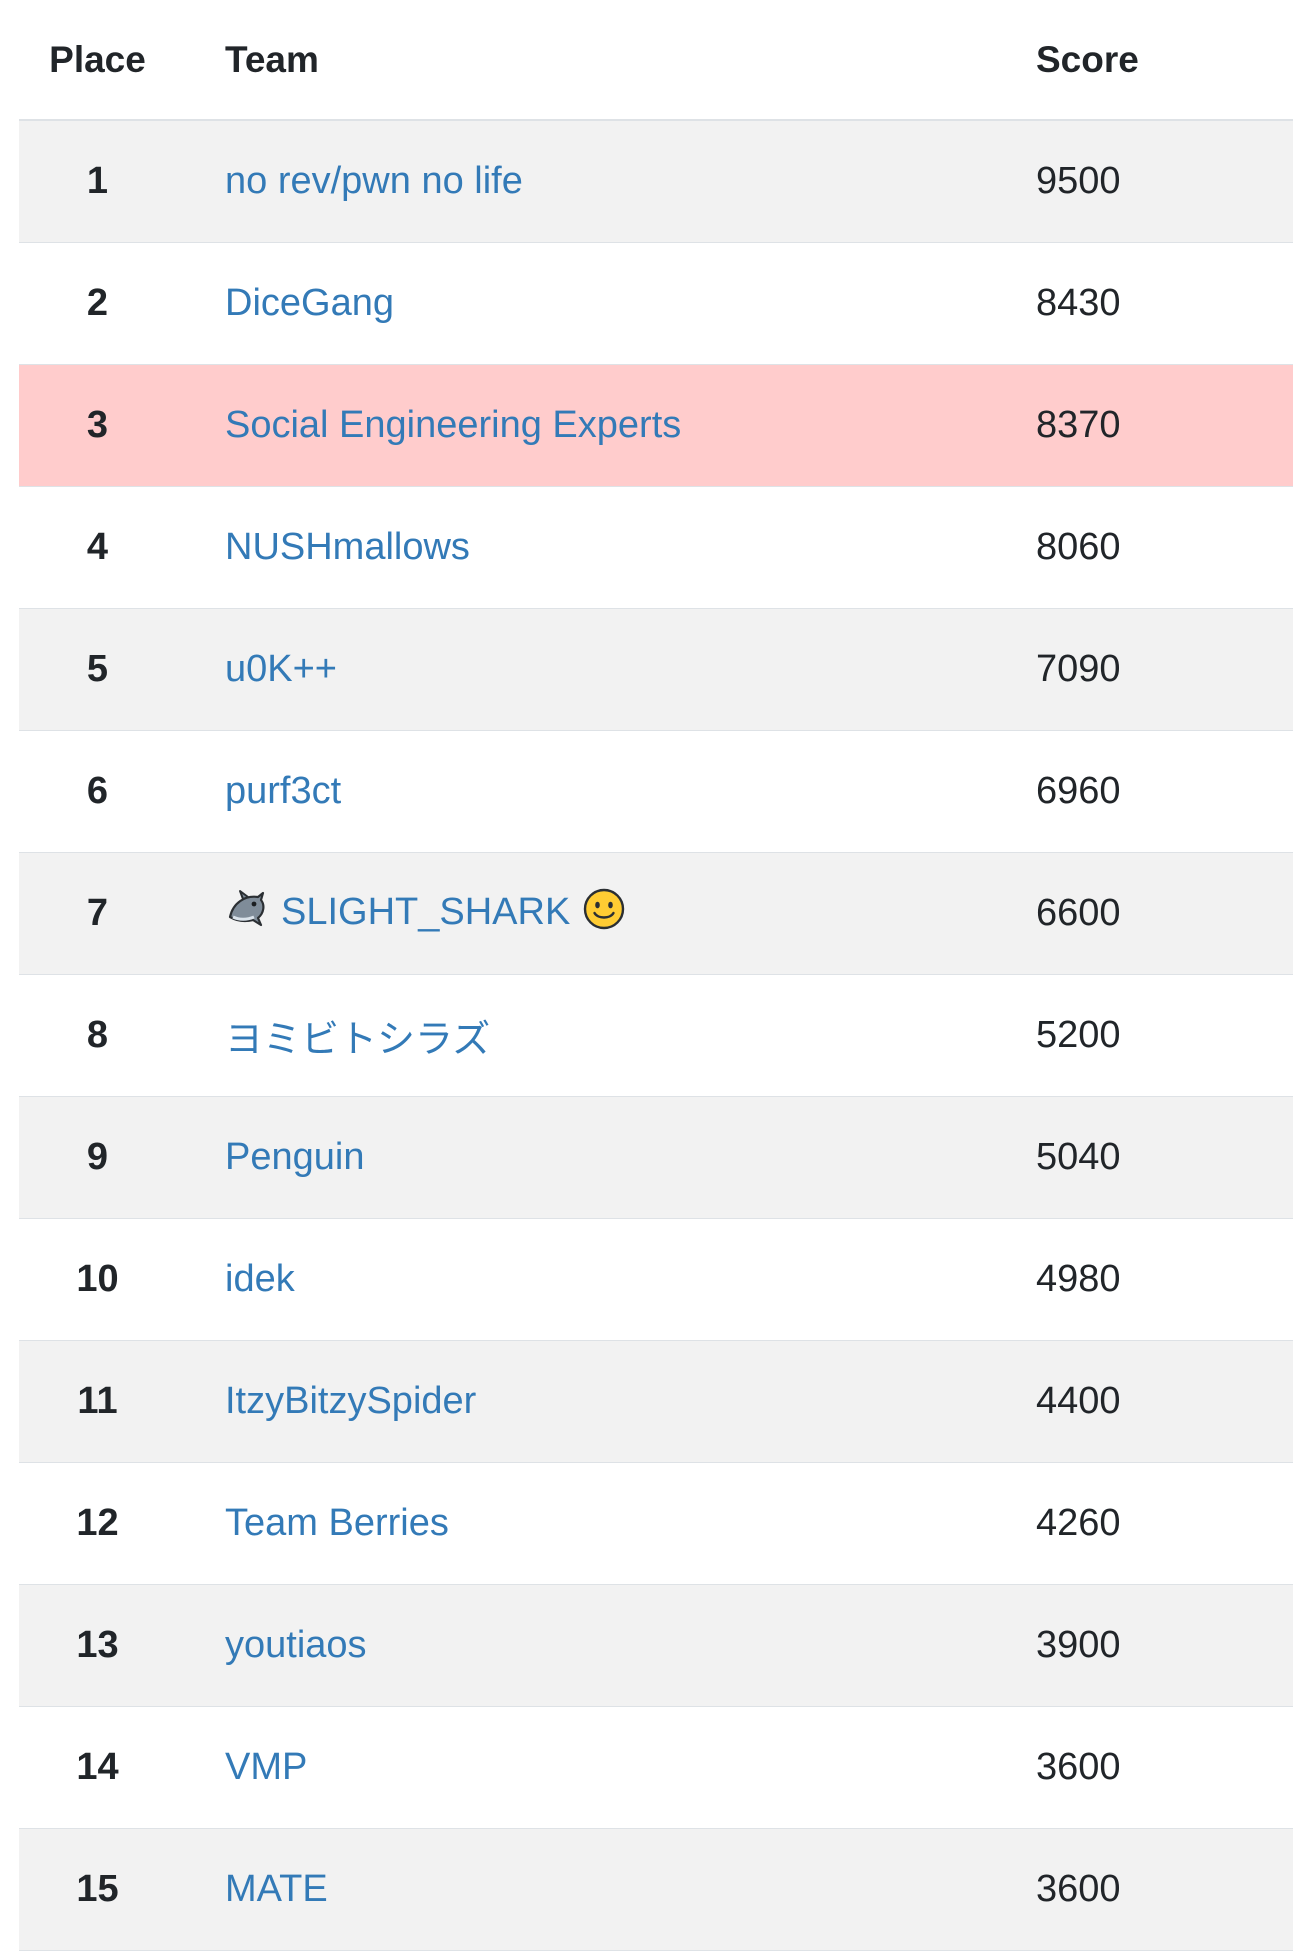 This screenshot has height=1959, width=1308. What do you see at coordinates (266, 1767) in the screenshot?
I see `team-link: VMP` at bounding box center [266, 1767].